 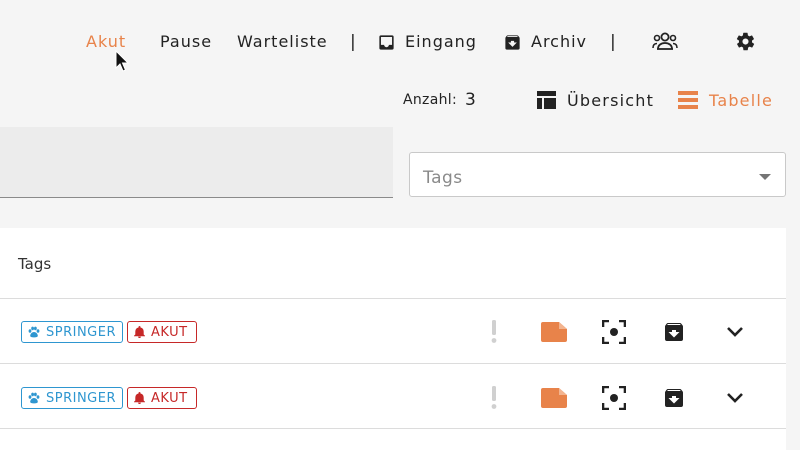 I want to click on settings-button, so click(x=745, y=41).